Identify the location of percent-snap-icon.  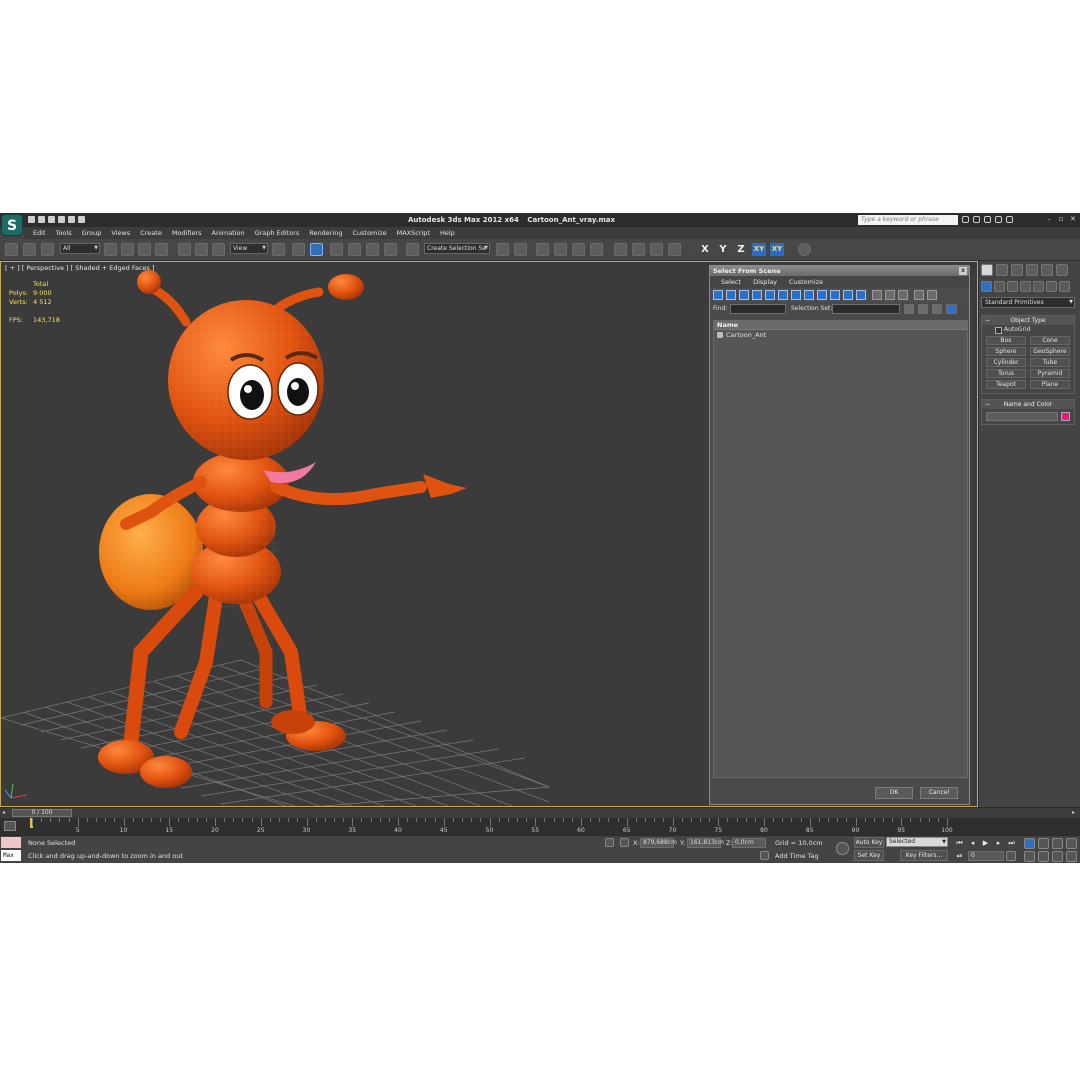
(372, 249).